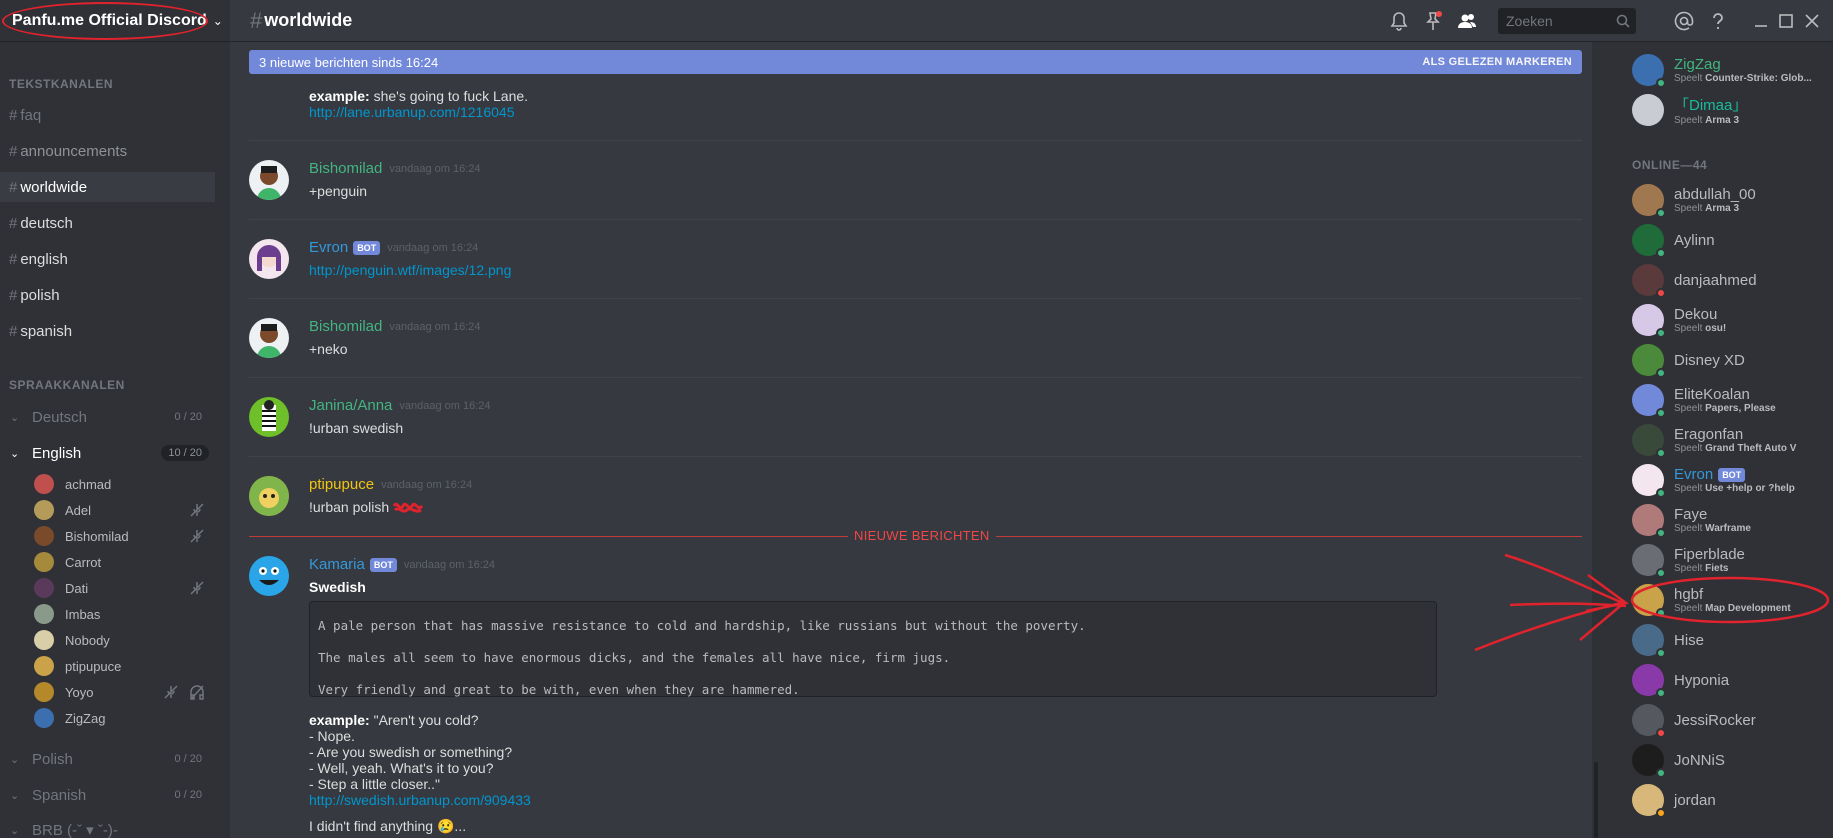  Describe the element at coordinates (337, 564) in the screenshot. I see `author-name: Kamaria` at that location.